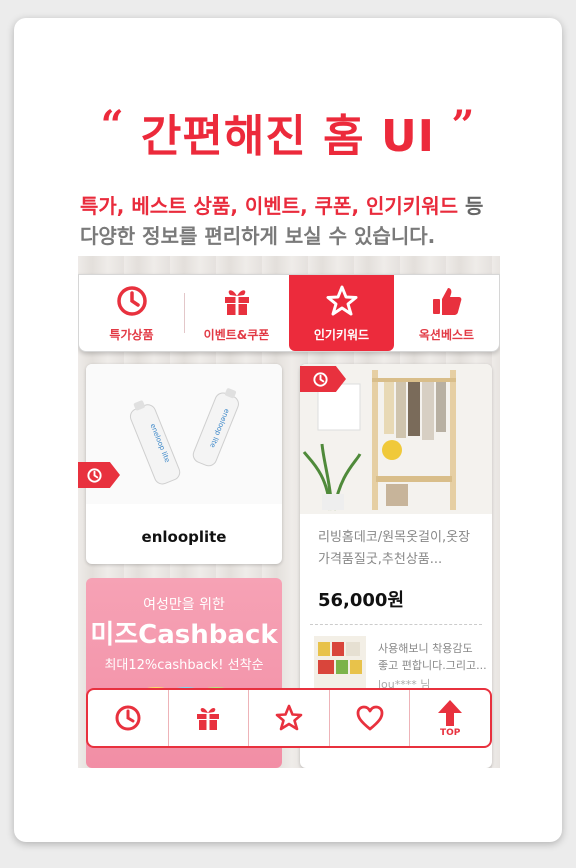 Image resolution: width=576 pixels, height=868 pixels. I want to click on subtitle-line-2: 다양한 정보를 편리하게 보실 수 있습니다., so click(258, 236).